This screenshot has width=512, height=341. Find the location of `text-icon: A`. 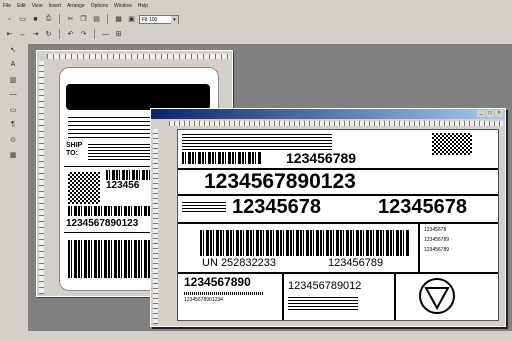

text-icon: A is located at coordinates (13, 64).